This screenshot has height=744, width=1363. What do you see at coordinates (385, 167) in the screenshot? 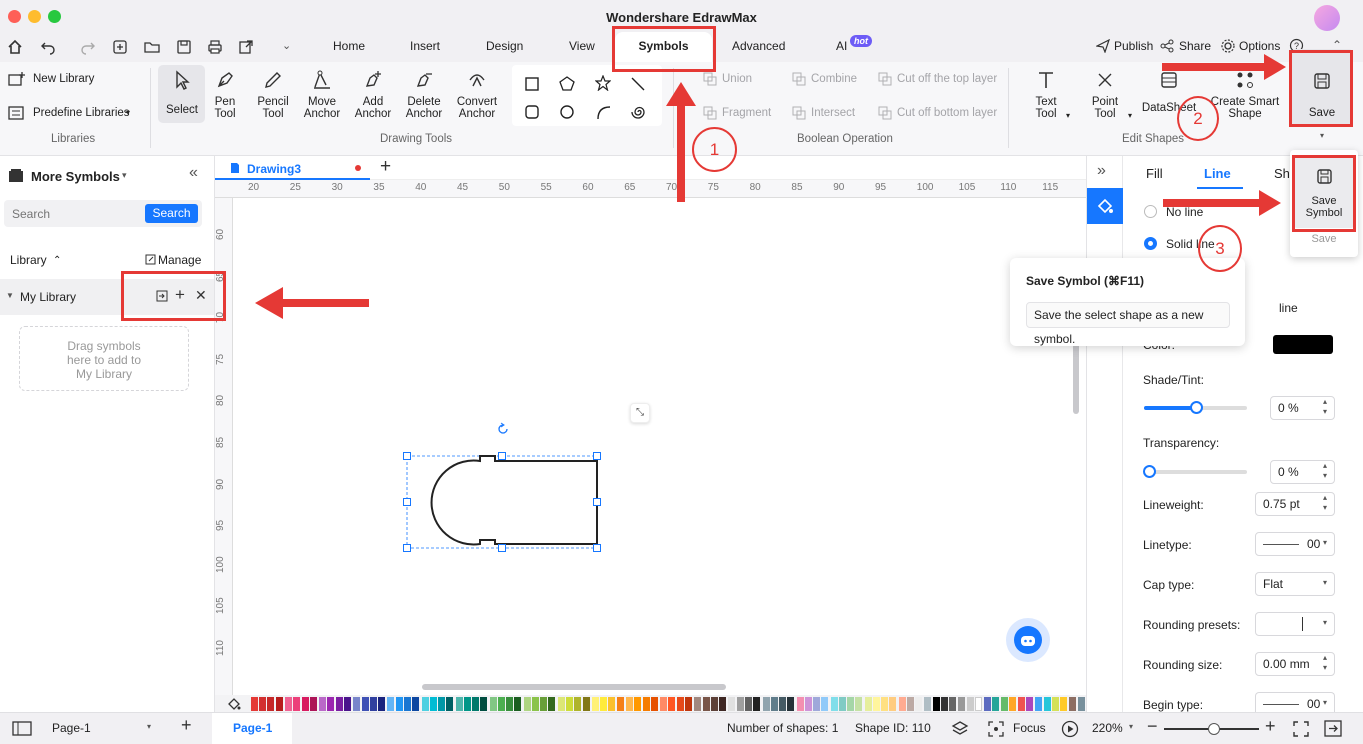
I see `new-tab-icon: +` at bounding box center [385, 167].